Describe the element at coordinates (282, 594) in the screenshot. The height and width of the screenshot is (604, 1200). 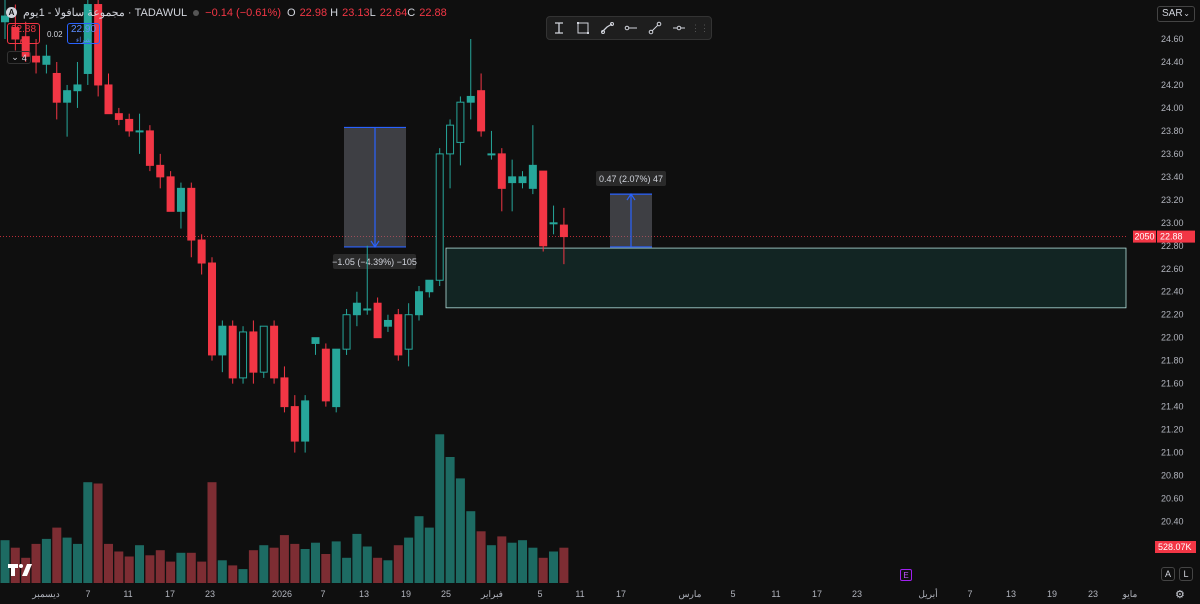
I see `time-tick-label: 2026` at that location.